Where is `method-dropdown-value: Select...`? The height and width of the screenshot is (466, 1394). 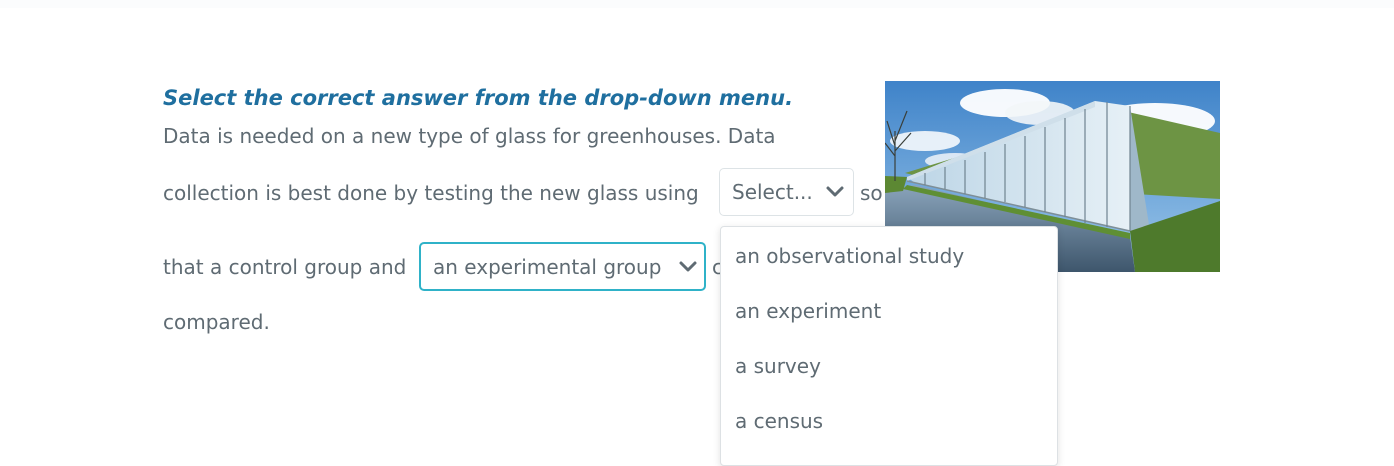 method-dropdown-value: Select... is located at coordinates (772, 192).